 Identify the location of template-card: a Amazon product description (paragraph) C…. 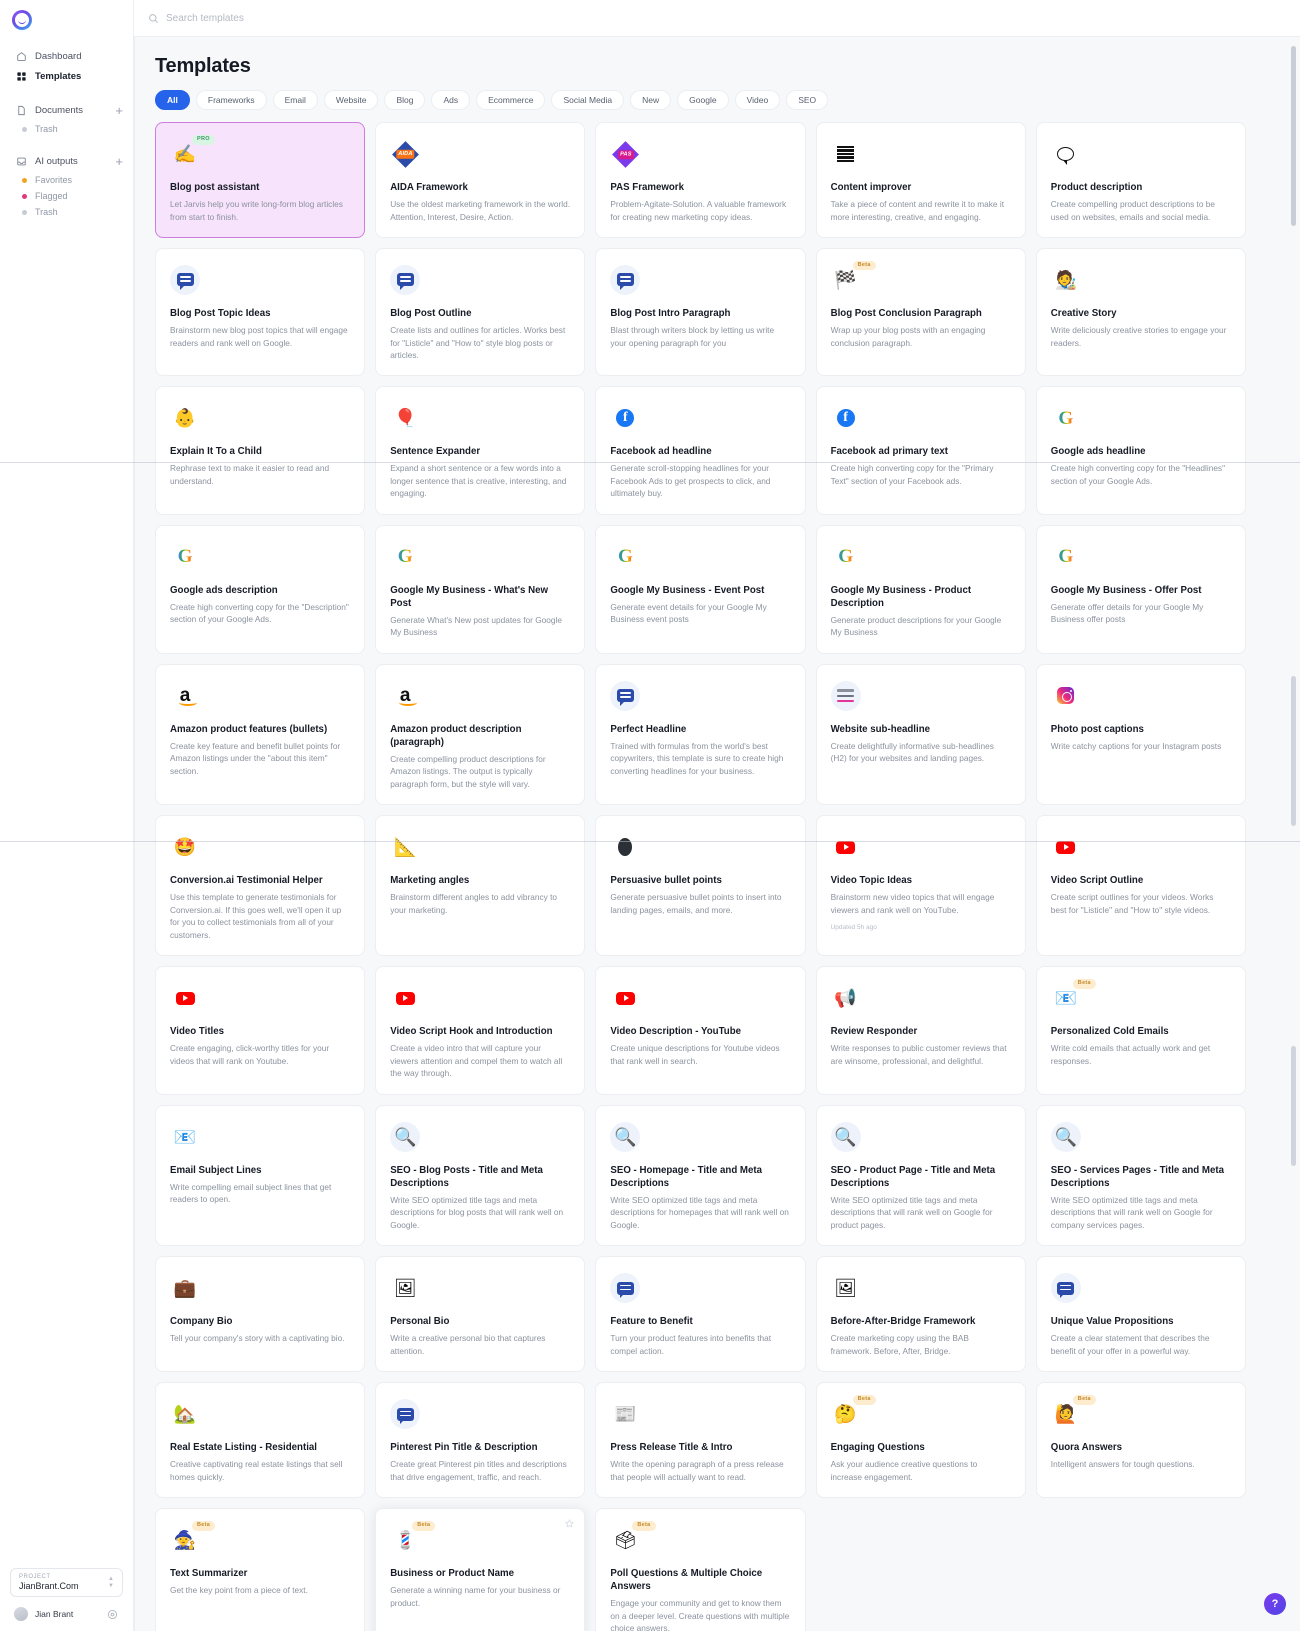
(480, 734).